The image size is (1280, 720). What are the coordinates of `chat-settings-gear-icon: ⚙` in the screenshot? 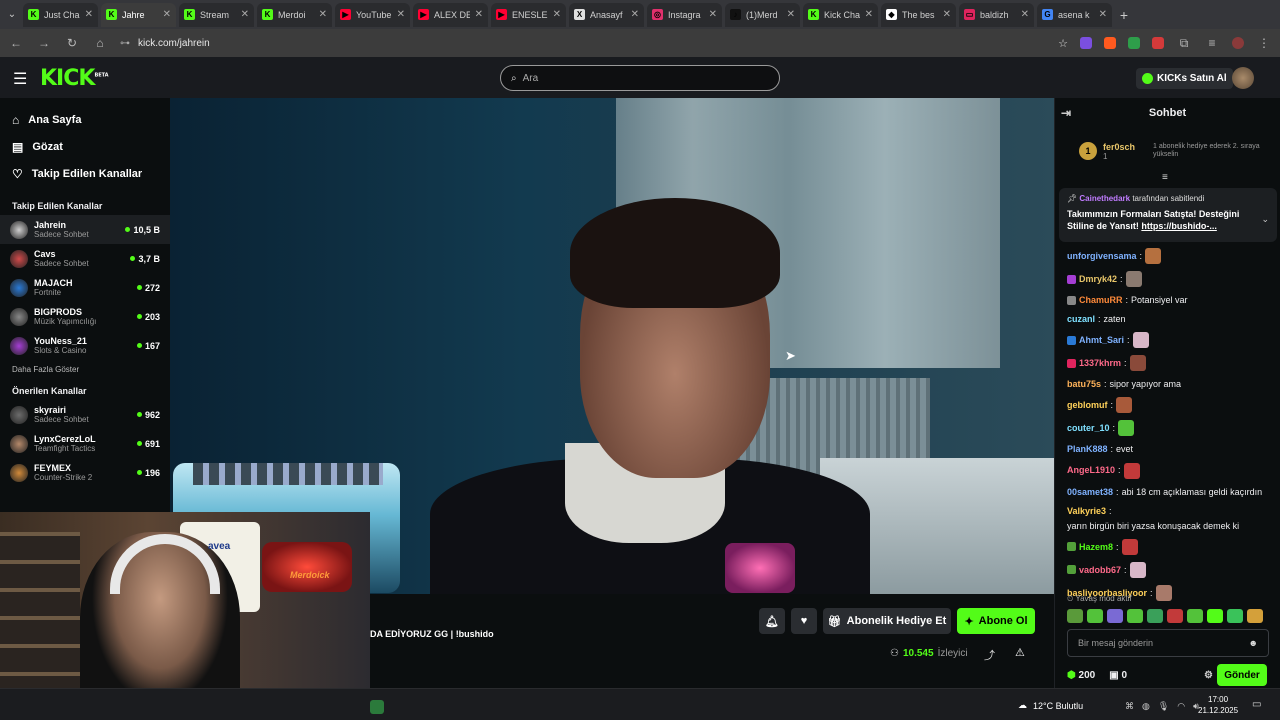 It's located at (1208, 675).